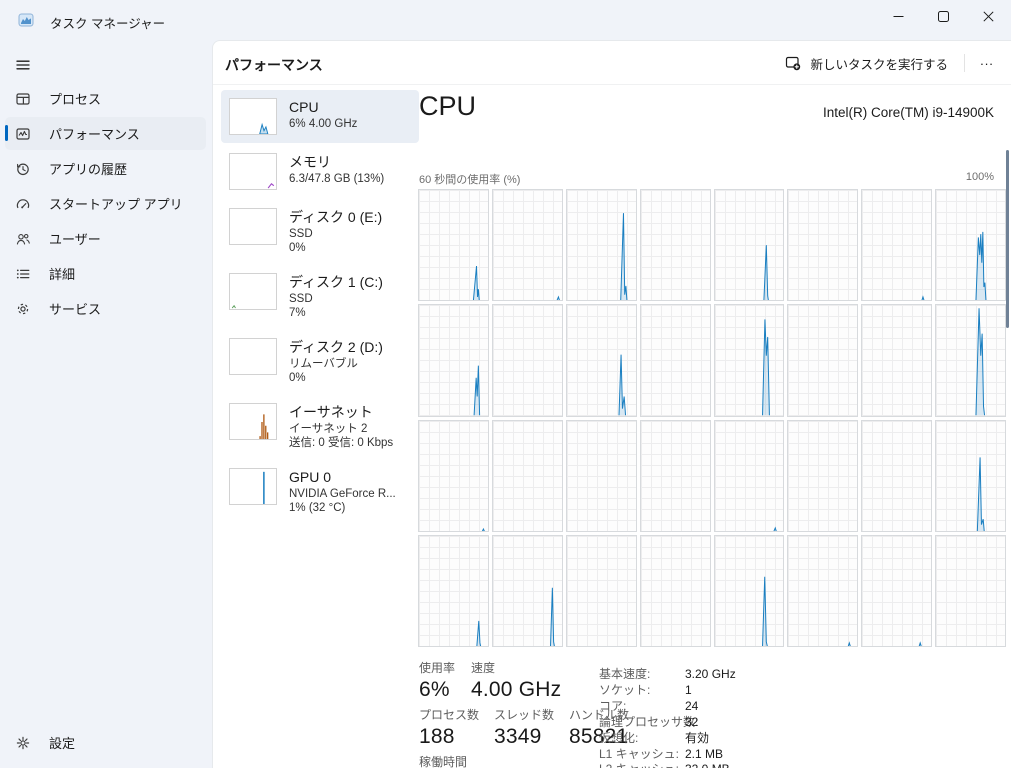  Describe the element at coordinates (453, 245) in the screenshot. I see `cpu-core-chart-r1c1` at that location.